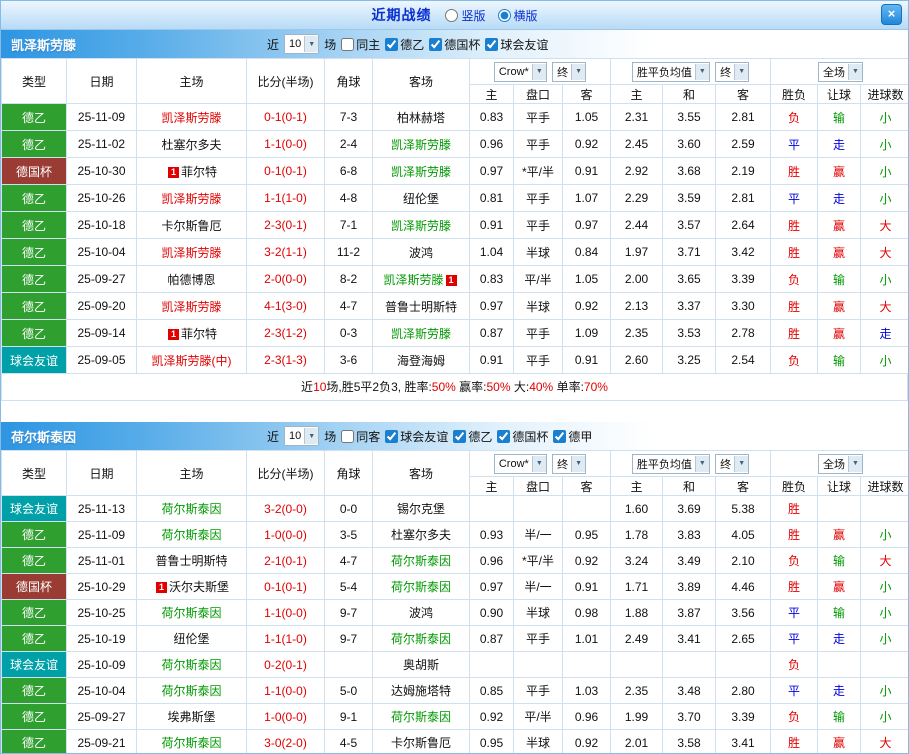  I want to click on match-score: 3-0(2-0), so click(285, 741).